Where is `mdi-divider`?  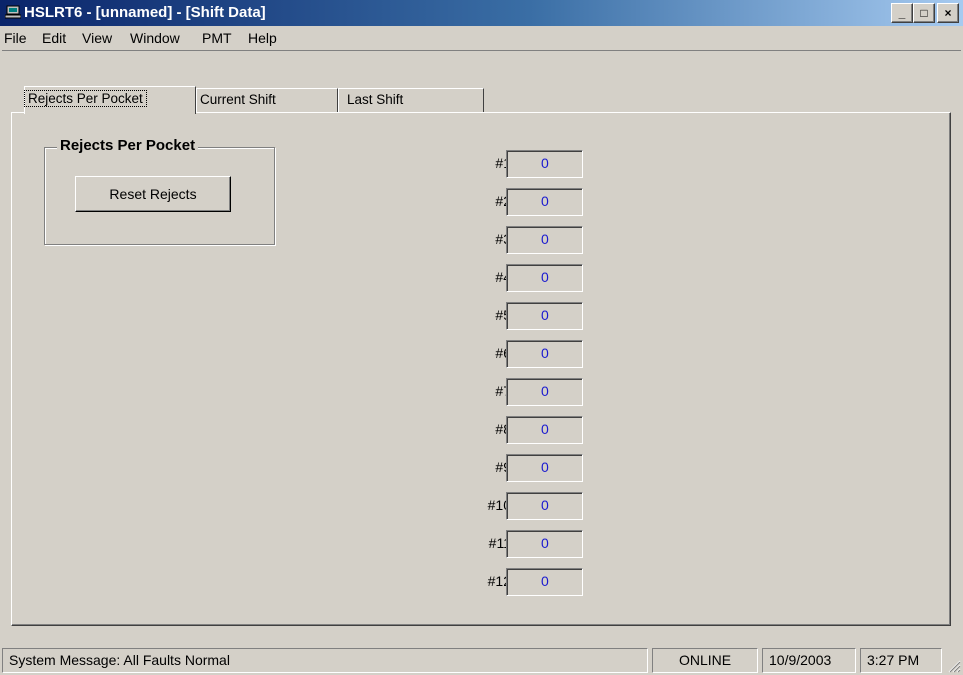 mdi-divider is located at coordinates (481, 50).